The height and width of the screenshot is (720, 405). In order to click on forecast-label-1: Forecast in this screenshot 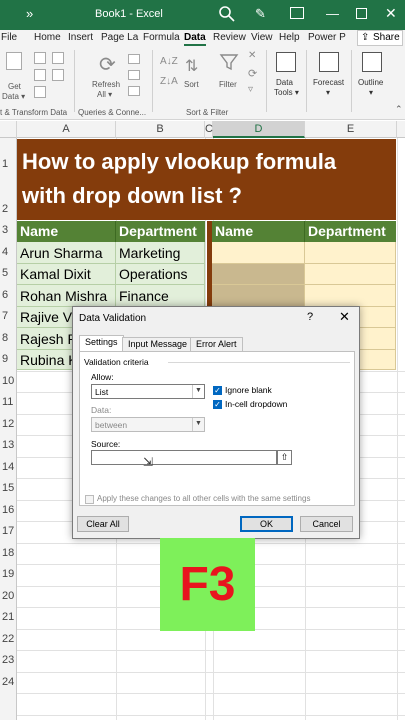, I will do `click(328, 82)`.